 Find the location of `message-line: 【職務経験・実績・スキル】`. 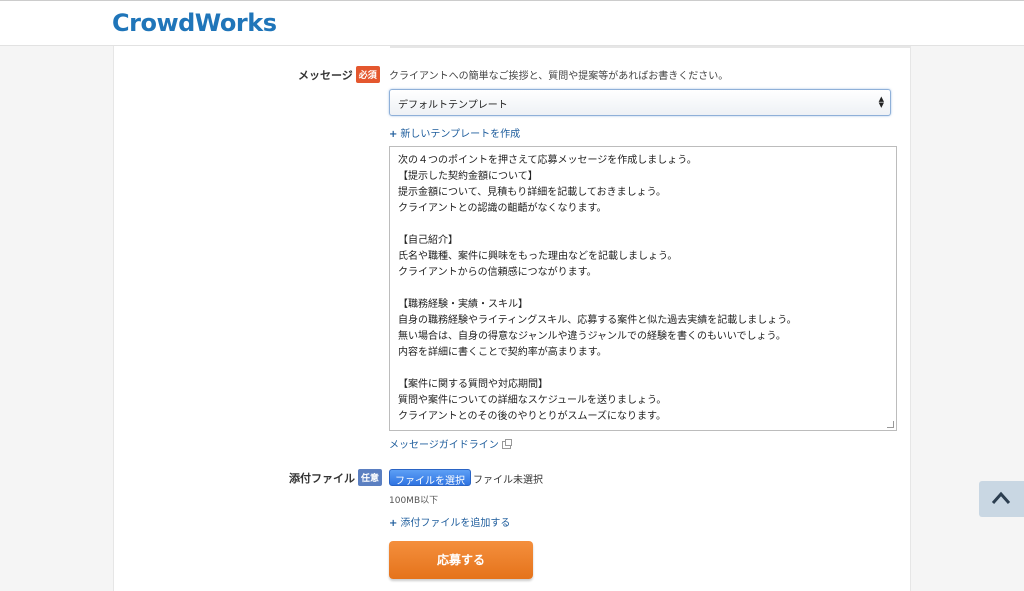

message-line: 【職務経験・実績・スキル】 is located at coordinates (463, 304).